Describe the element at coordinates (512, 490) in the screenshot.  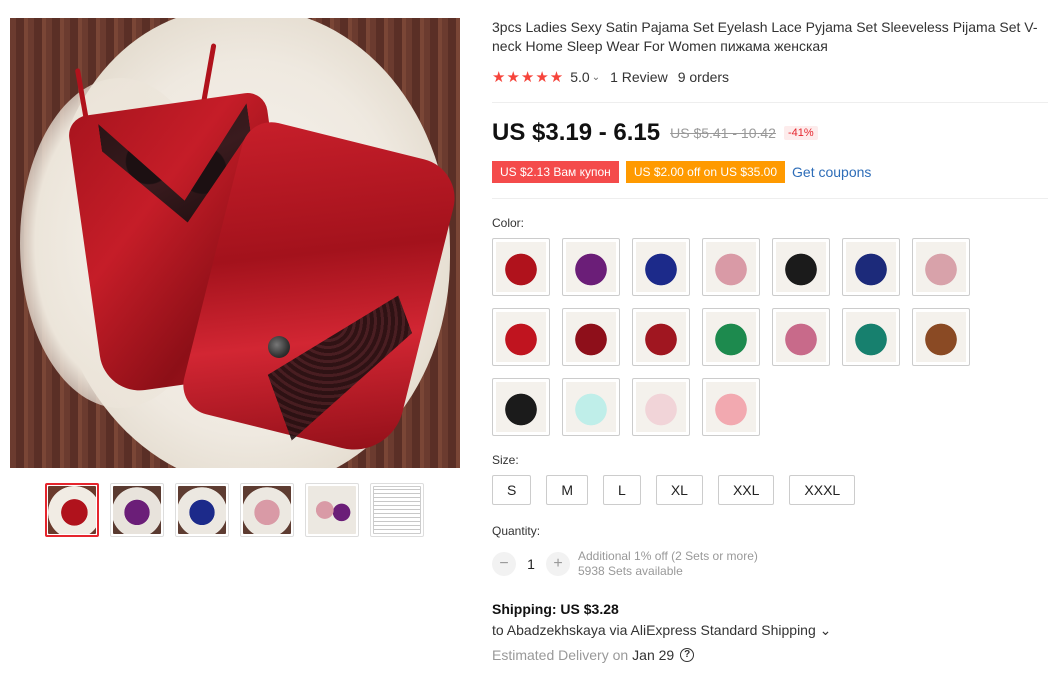
I see `size-option: S` at that location.